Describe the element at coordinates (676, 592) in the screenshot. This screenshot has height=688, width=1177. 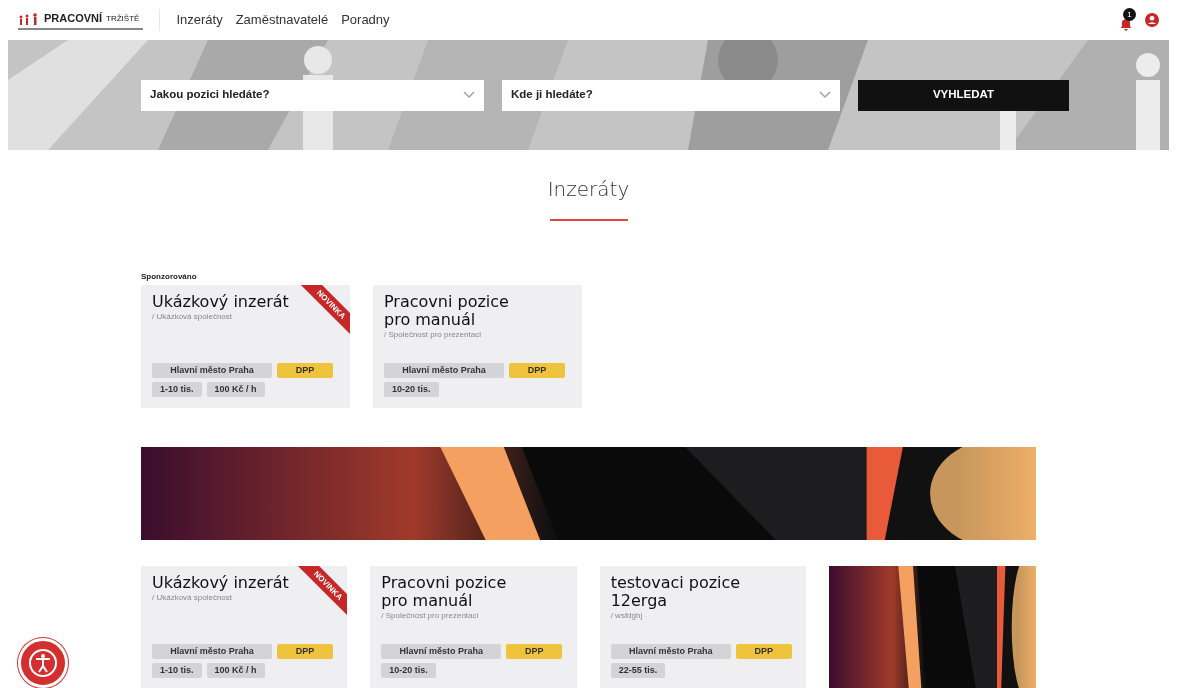
I see `job-title: testovaci pozice 12erga` at that location.